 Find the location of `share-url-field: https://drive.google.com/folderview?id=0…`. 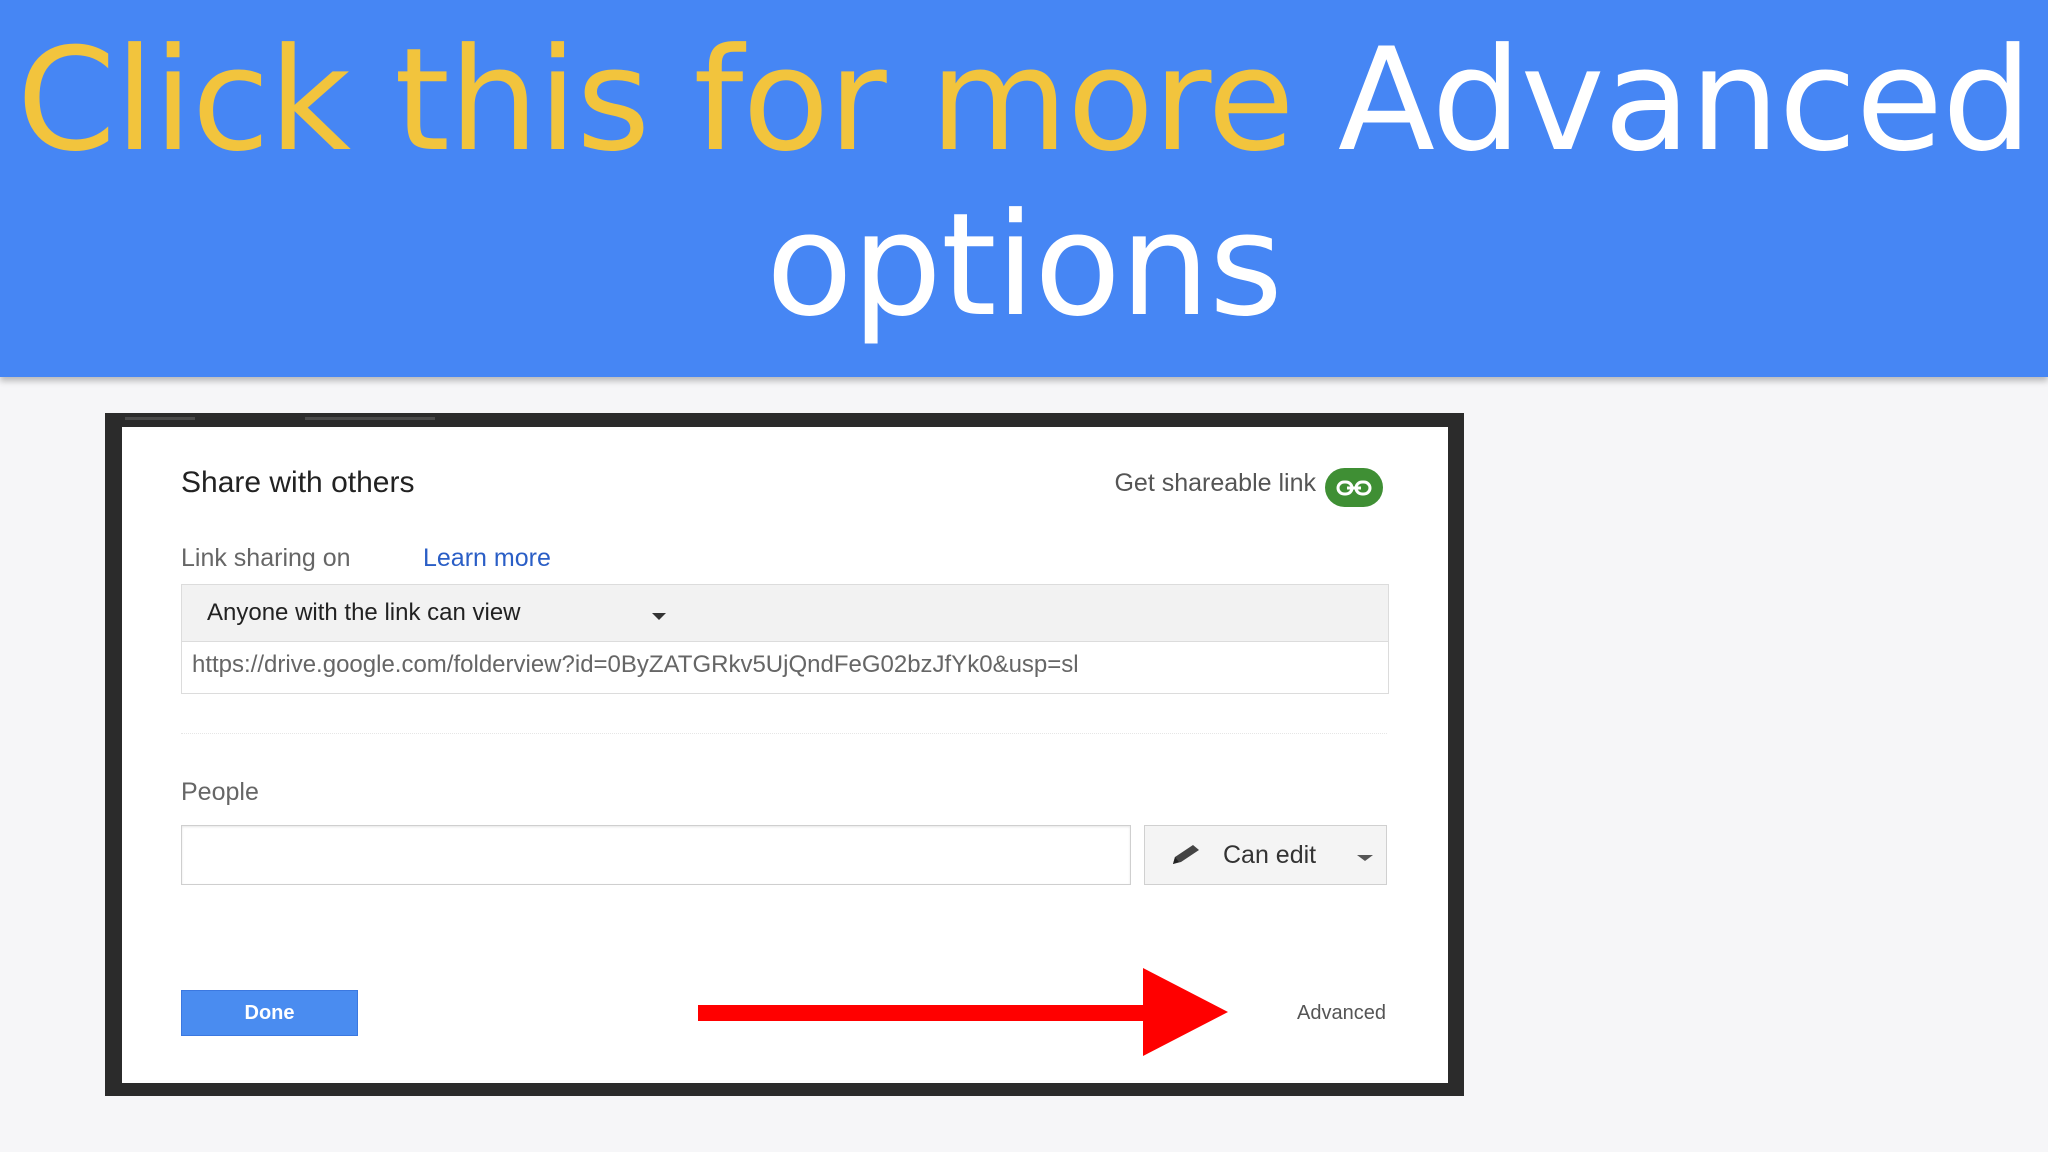

share-url-field: https://drive.google.com/folderview?id=0… is located at coordinates (787, 665).